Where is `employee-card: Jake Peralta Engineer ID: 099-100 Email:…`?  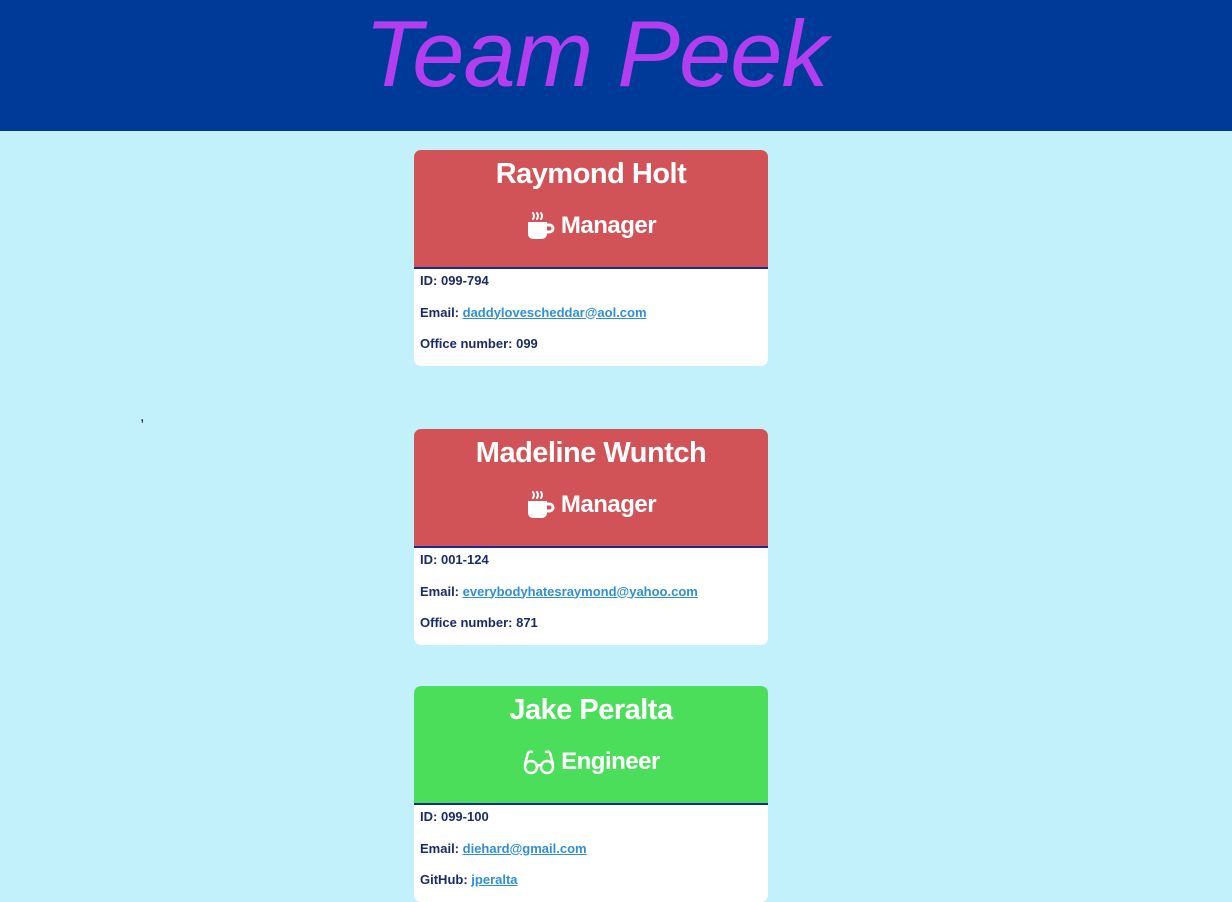 employee-card: Jake Peralta Engineer ID: 099-100 Email:… is located at coordinates (591, 794).